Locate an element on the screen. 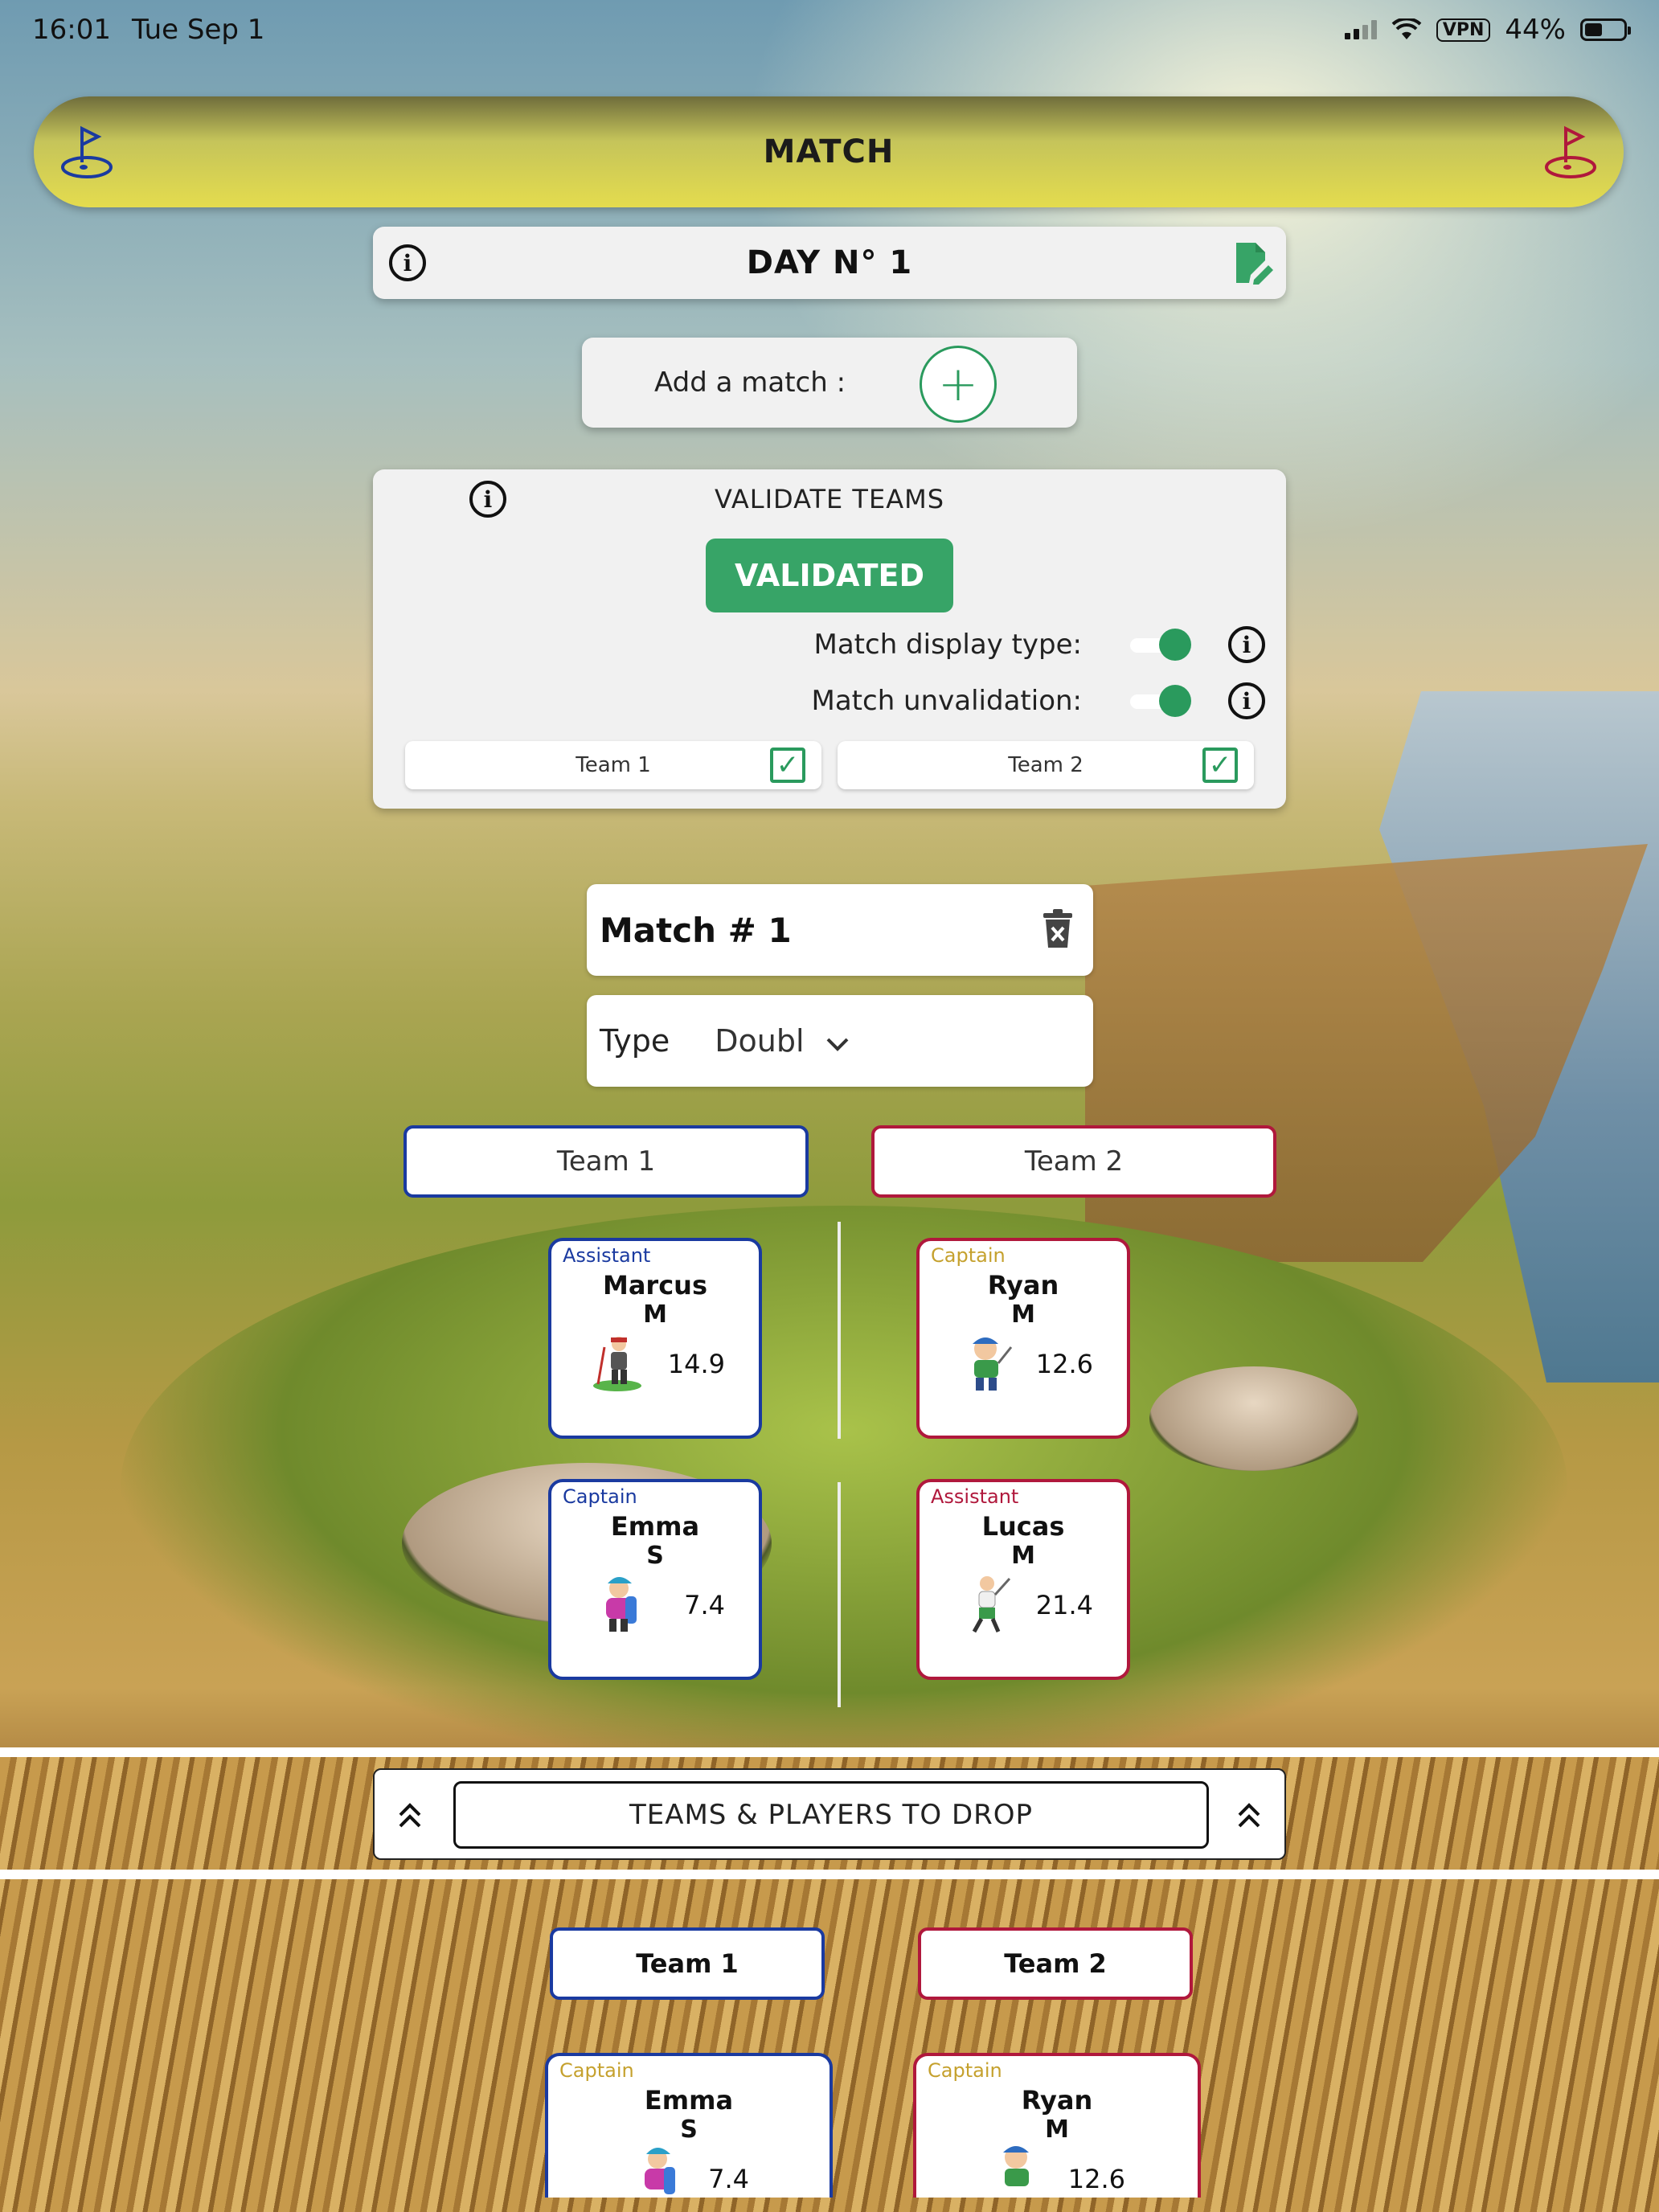 The height and width of the screenshot is (2212, 1659). status-bar: 16:01 Tue Sep 1 VPN 44% is located at coordinates (829, 29).